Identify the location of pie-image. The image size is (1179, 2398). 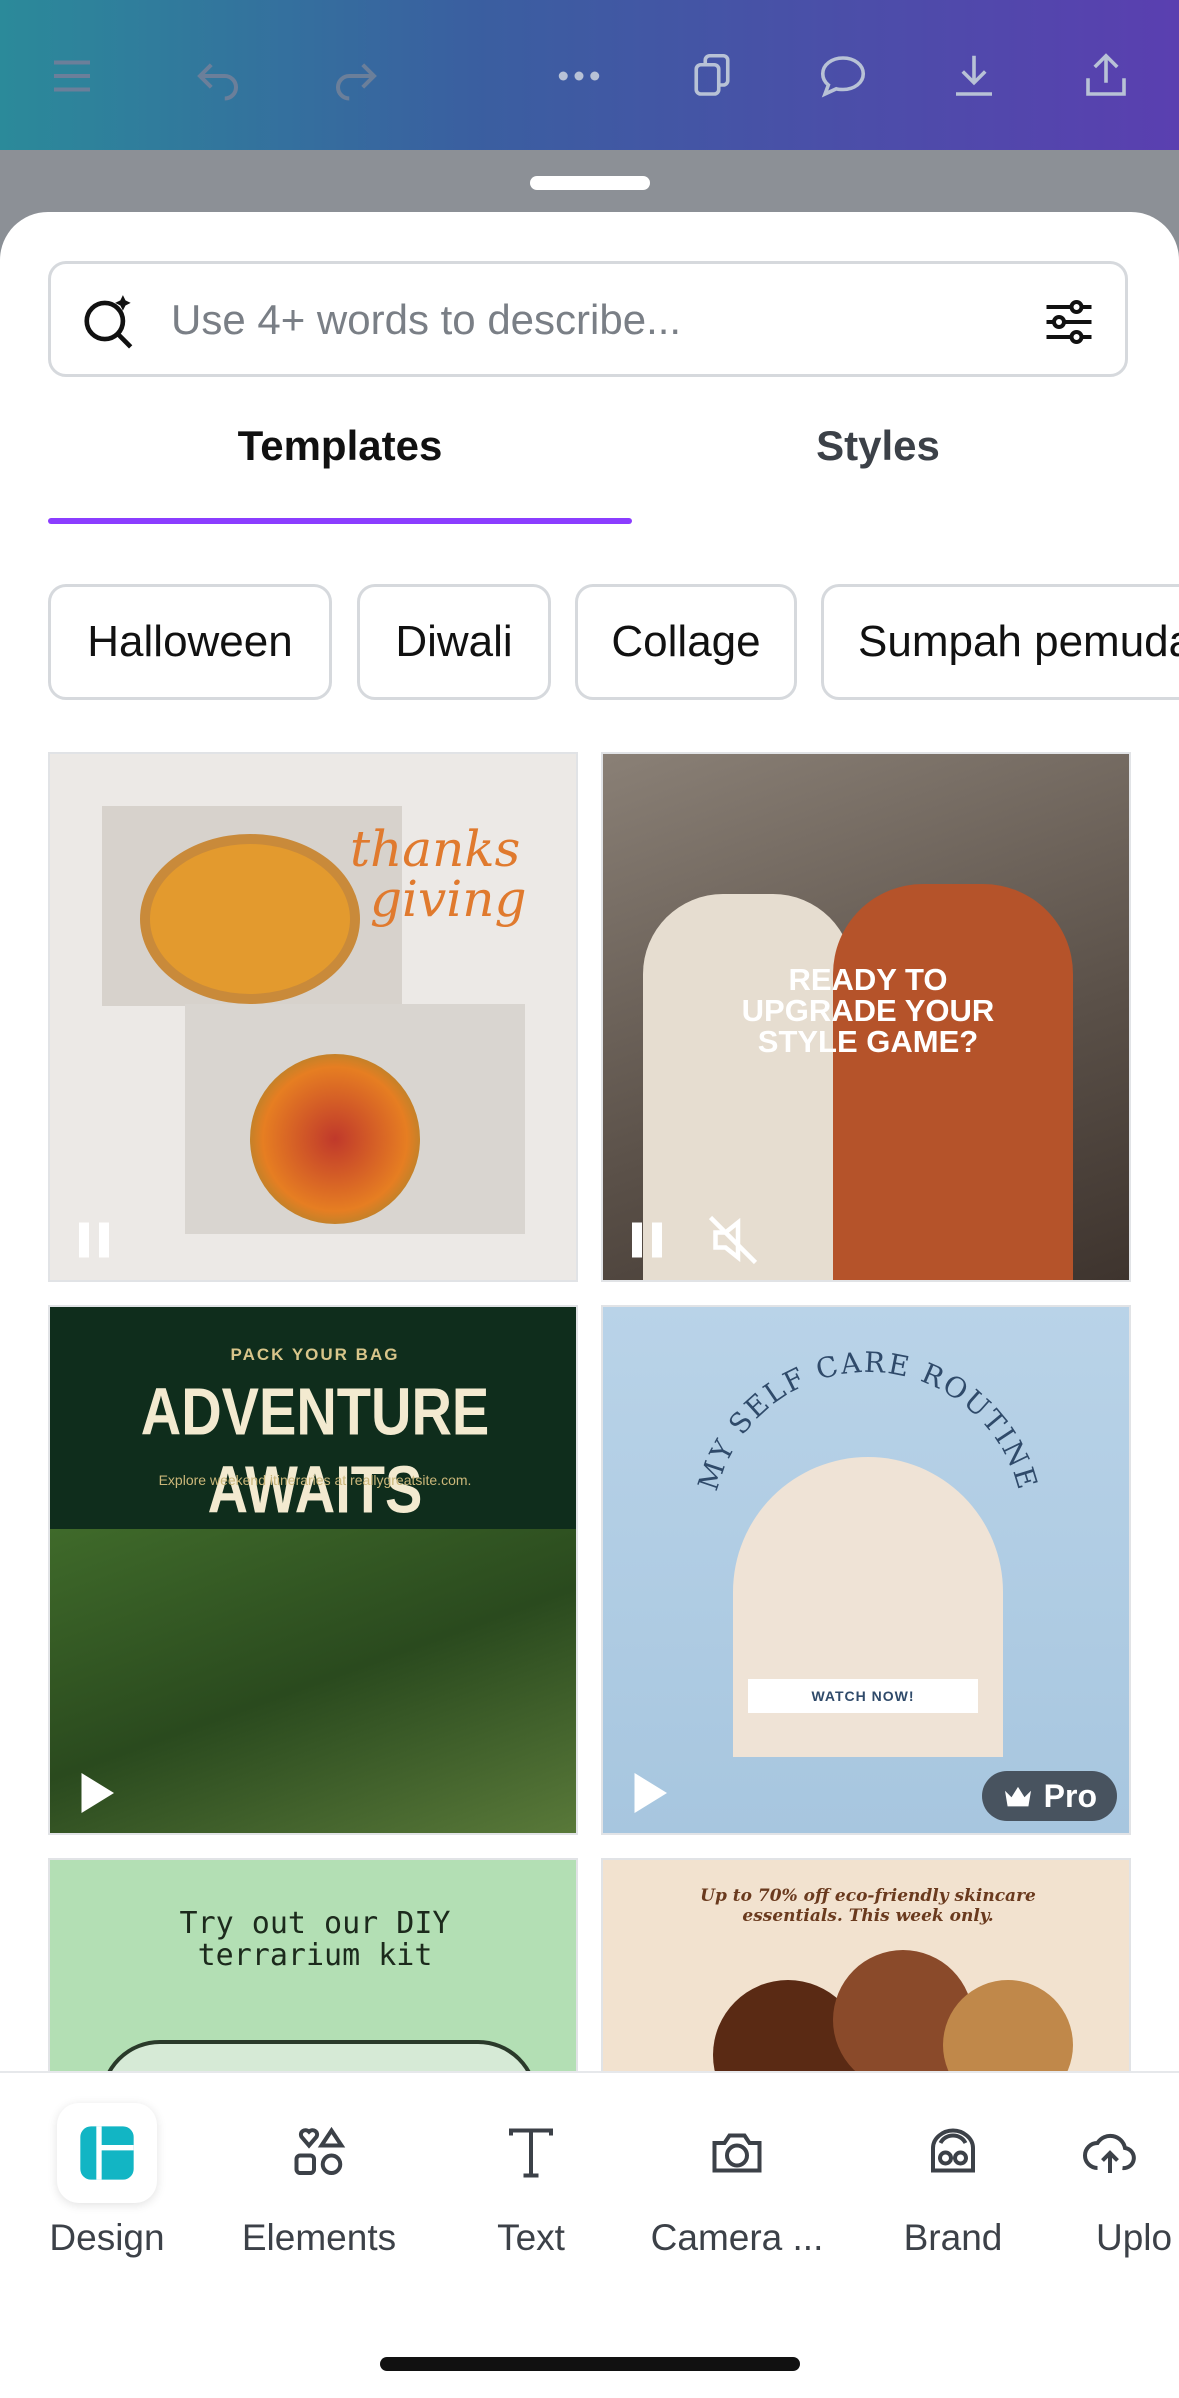
(250, 919).